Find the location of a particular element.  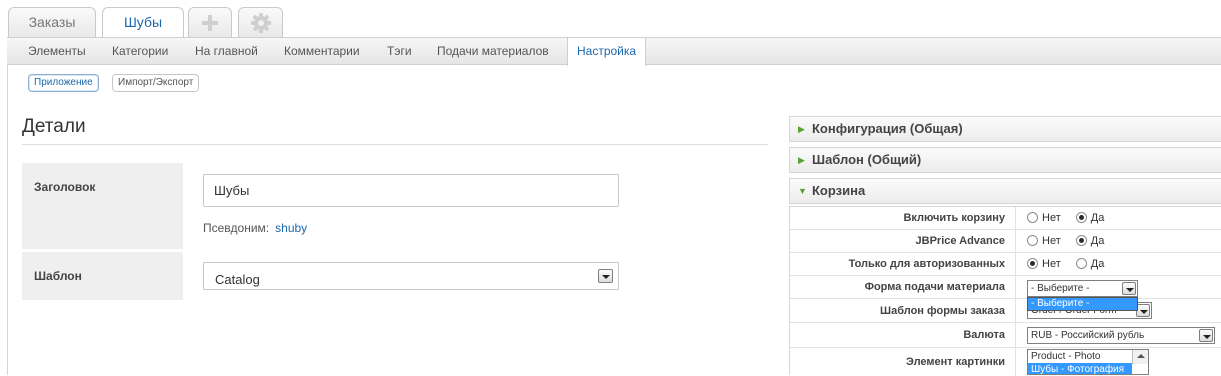

setting-label: Включить корзину is located at coordinates (903, 218).